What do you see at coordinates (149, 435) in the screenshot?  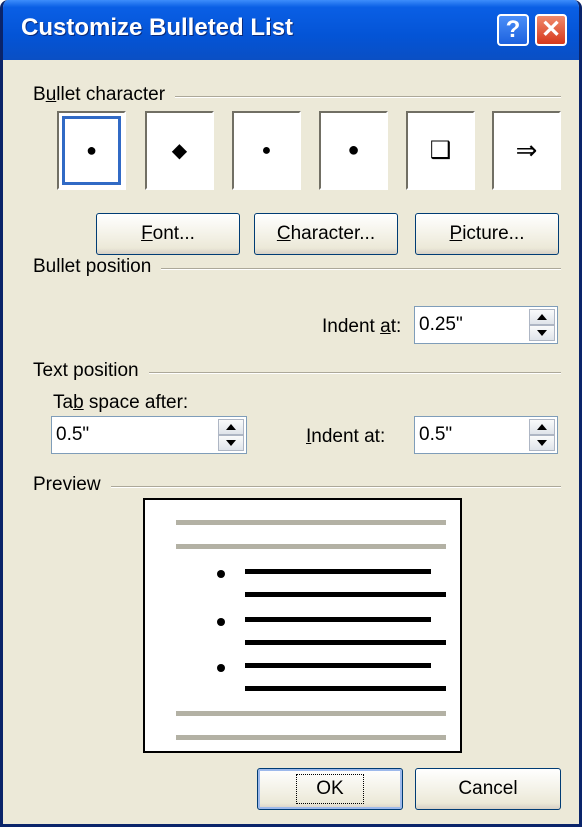 I see `tab-space-after-spinner: 0.5"` at bounding box center [149, 435].